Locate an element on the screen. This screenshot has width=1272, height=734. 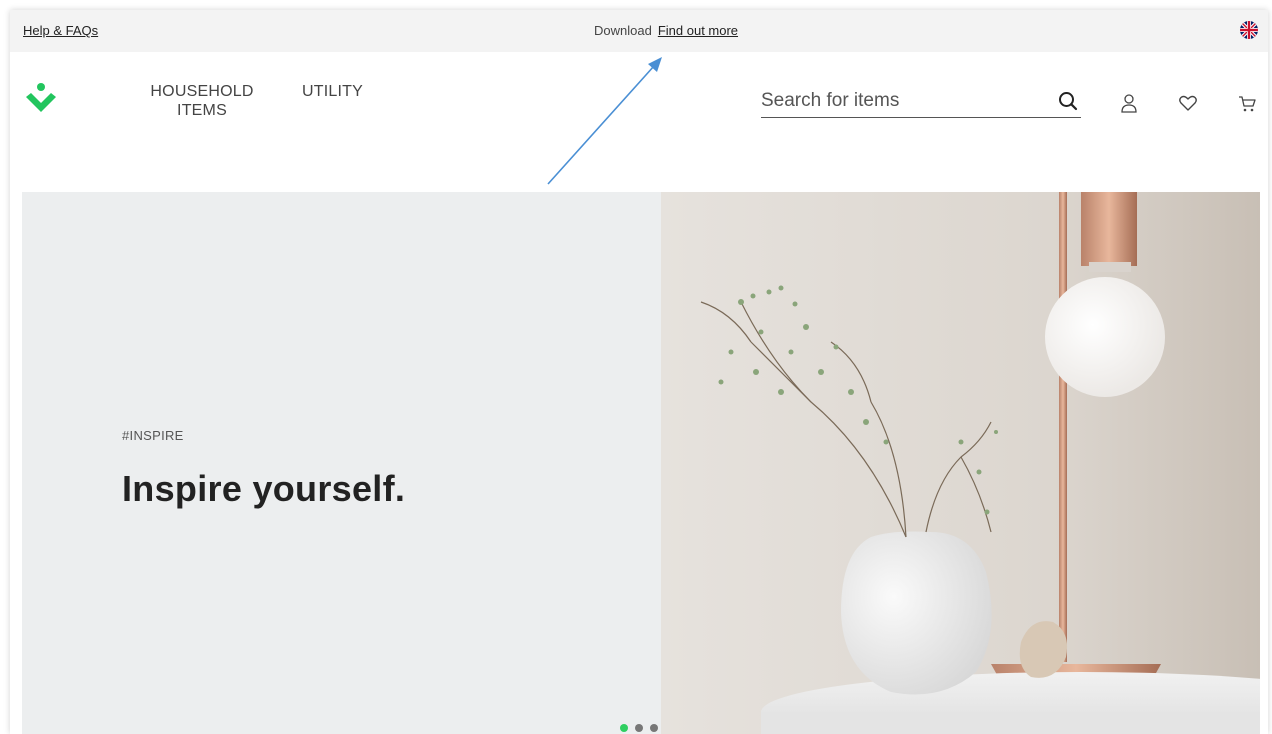
cart-icon is located at coordinates (1247, 103).